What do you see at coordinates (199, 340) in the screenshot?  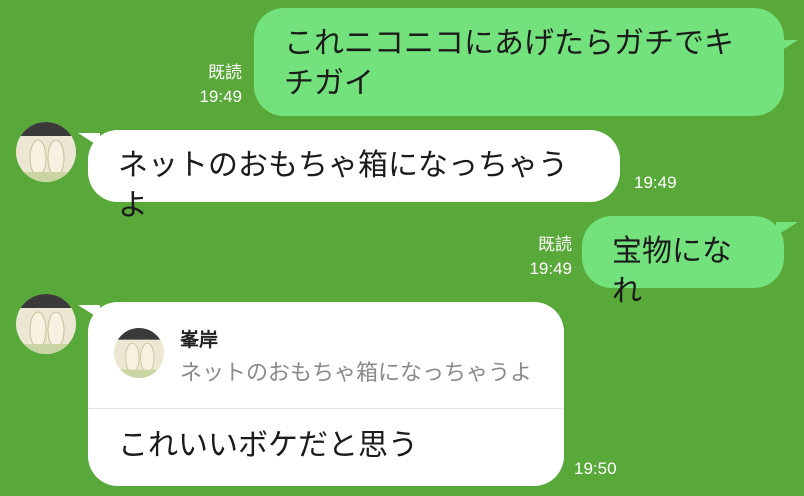 I see `reply-author: 峯岸` at bounding box center [199, 340].